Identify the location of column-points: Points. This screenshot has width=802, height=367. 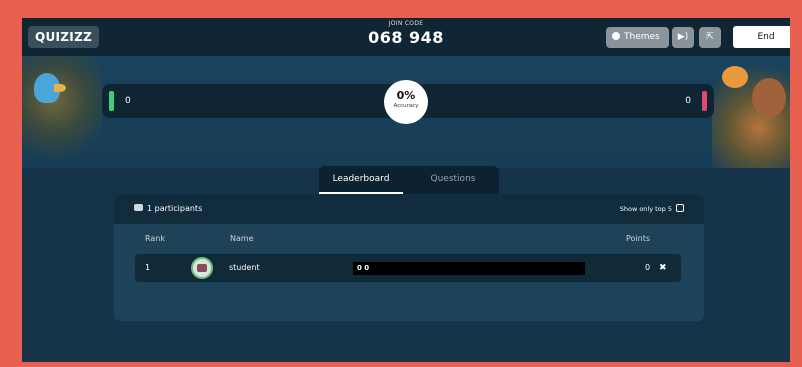
(638, 238).